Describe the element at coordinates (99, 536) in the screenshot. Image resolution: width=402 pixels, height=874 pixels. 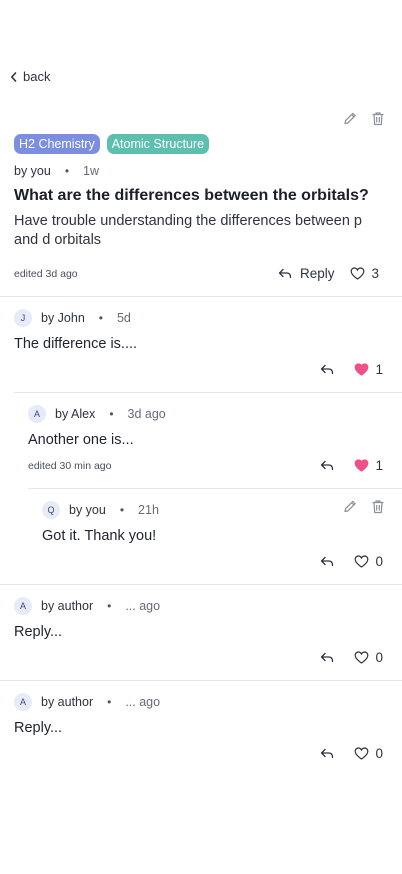
I see `comment-text: Got it. Thank you!` at that location.